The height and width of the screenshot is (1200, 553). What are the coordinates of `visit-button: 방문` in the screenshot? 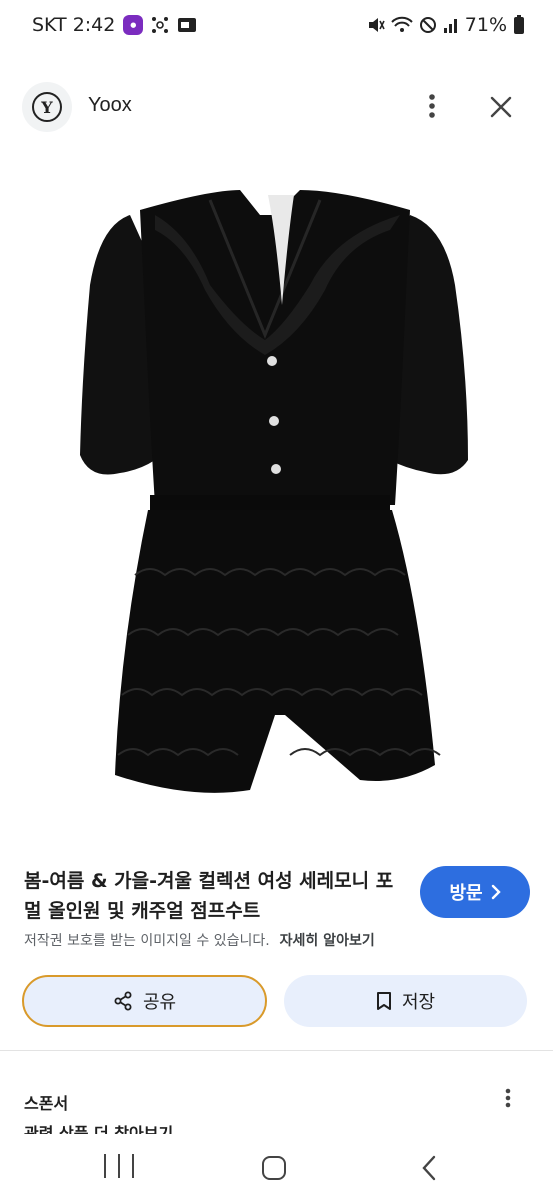 It's located at (475, 892).